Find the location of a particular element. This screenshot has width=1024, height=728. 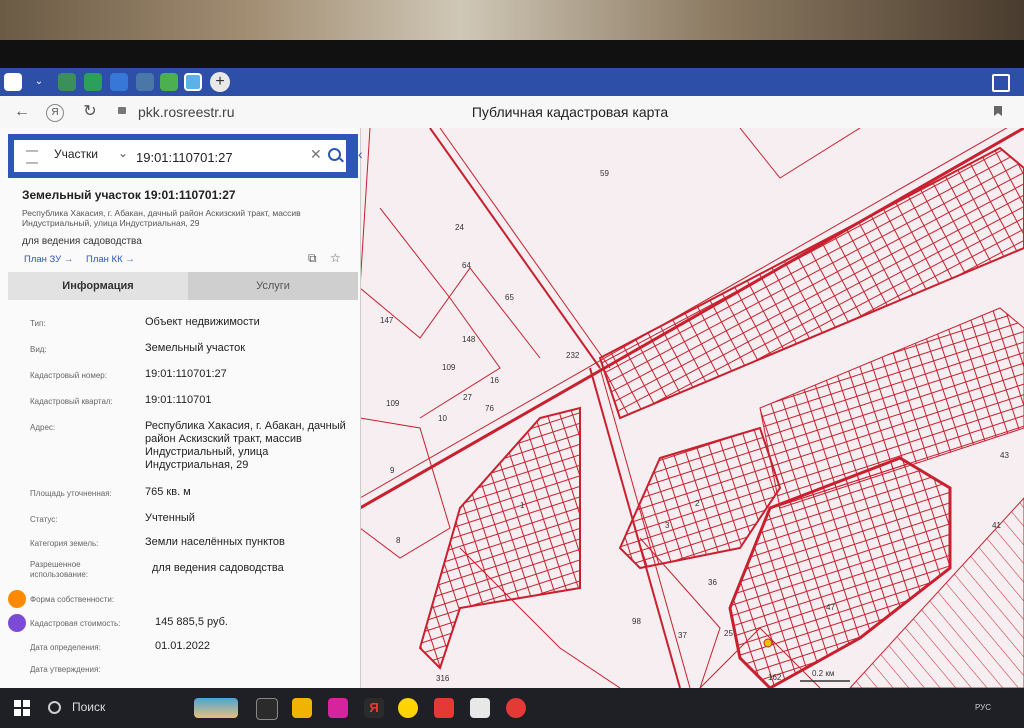

tab-bar: Информация Услуги is located at coordinates (183, 286).